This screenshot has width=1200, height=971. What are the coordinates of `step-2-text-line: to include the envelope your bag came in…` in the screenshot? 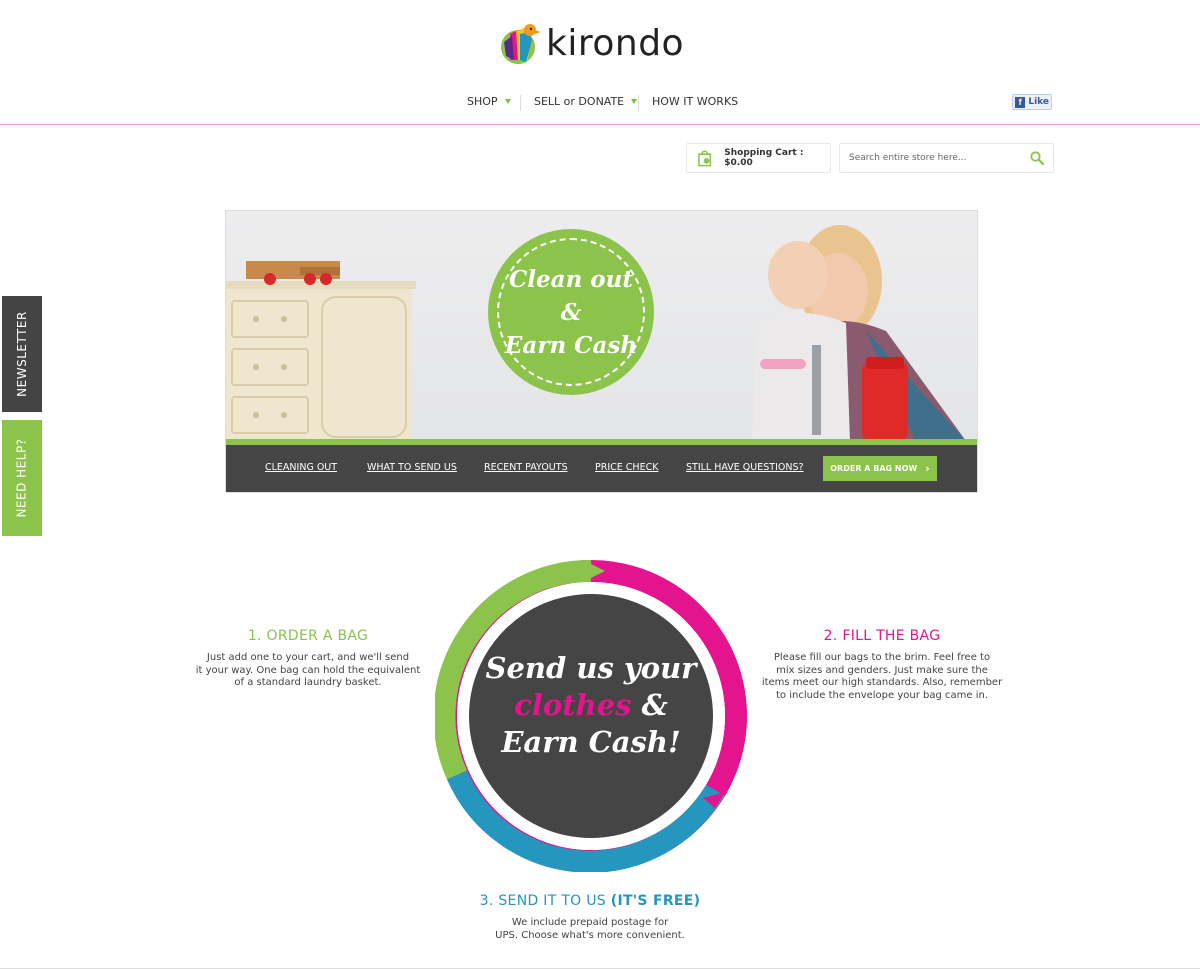 It's located at (881, 695).